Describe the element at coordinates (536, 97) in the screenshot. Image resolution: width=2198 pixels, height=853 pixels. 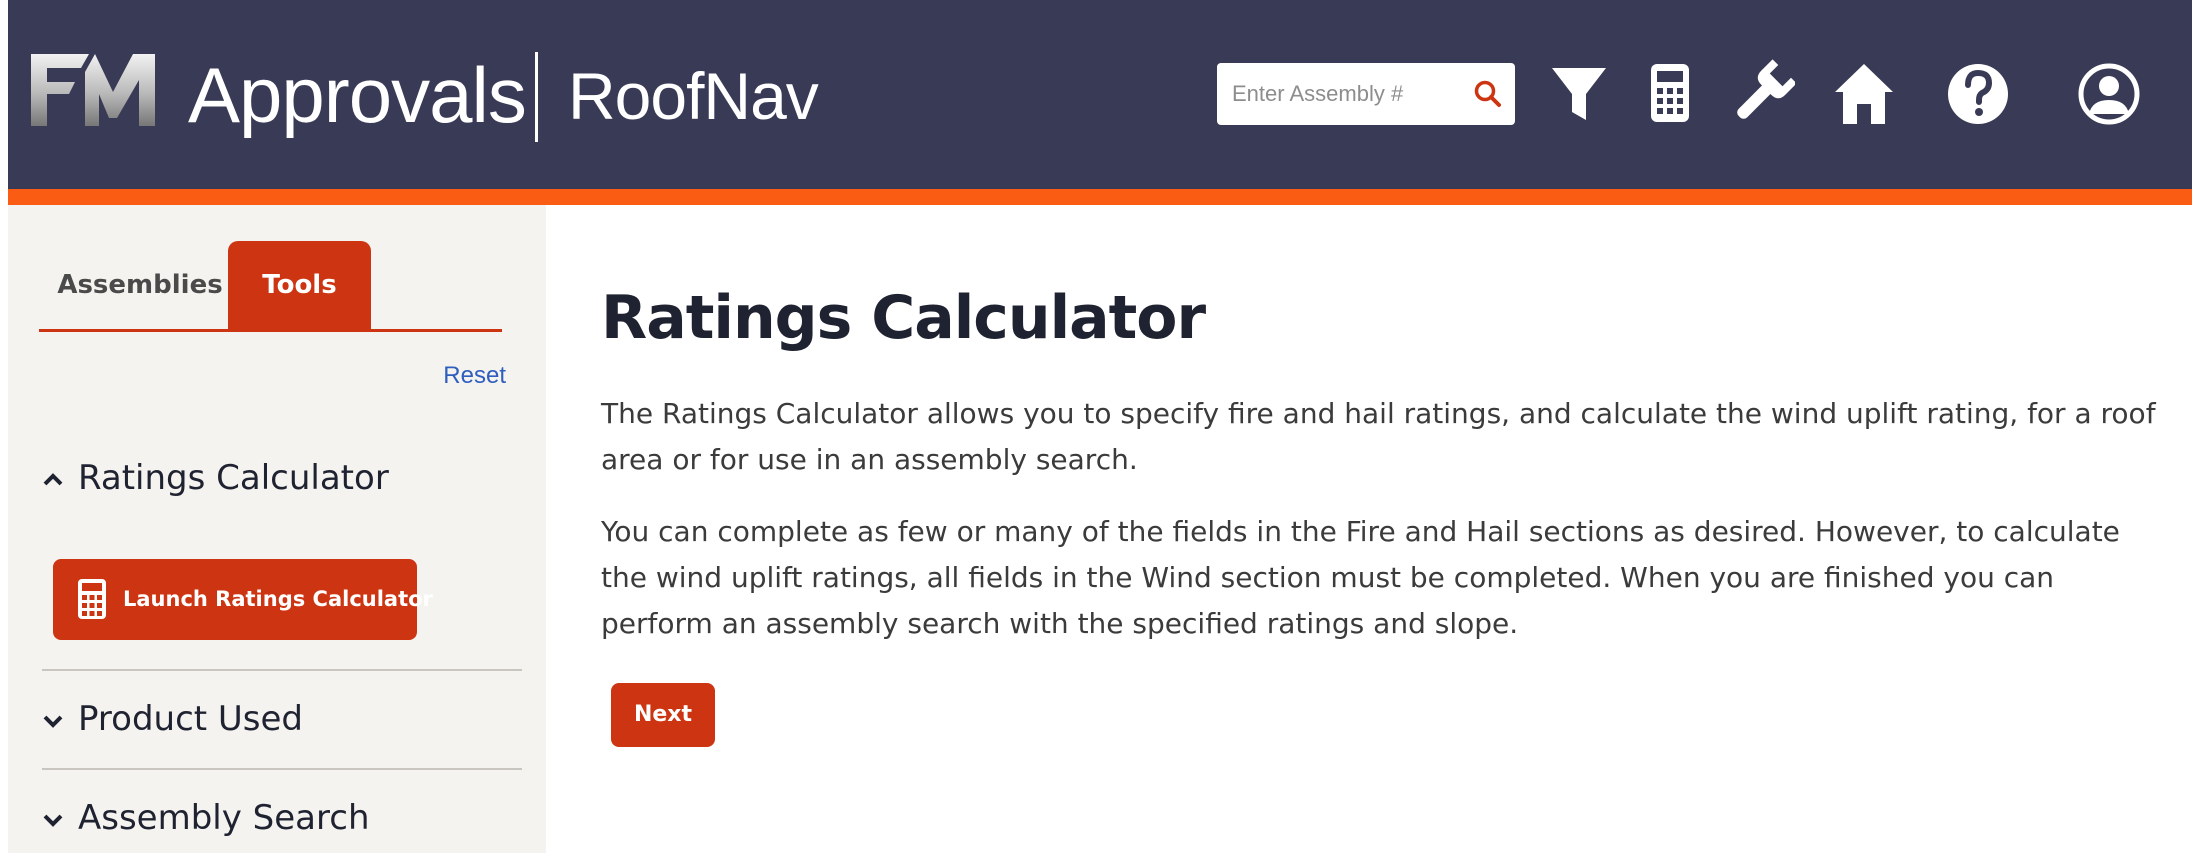
I see `brand-divider` at that location.